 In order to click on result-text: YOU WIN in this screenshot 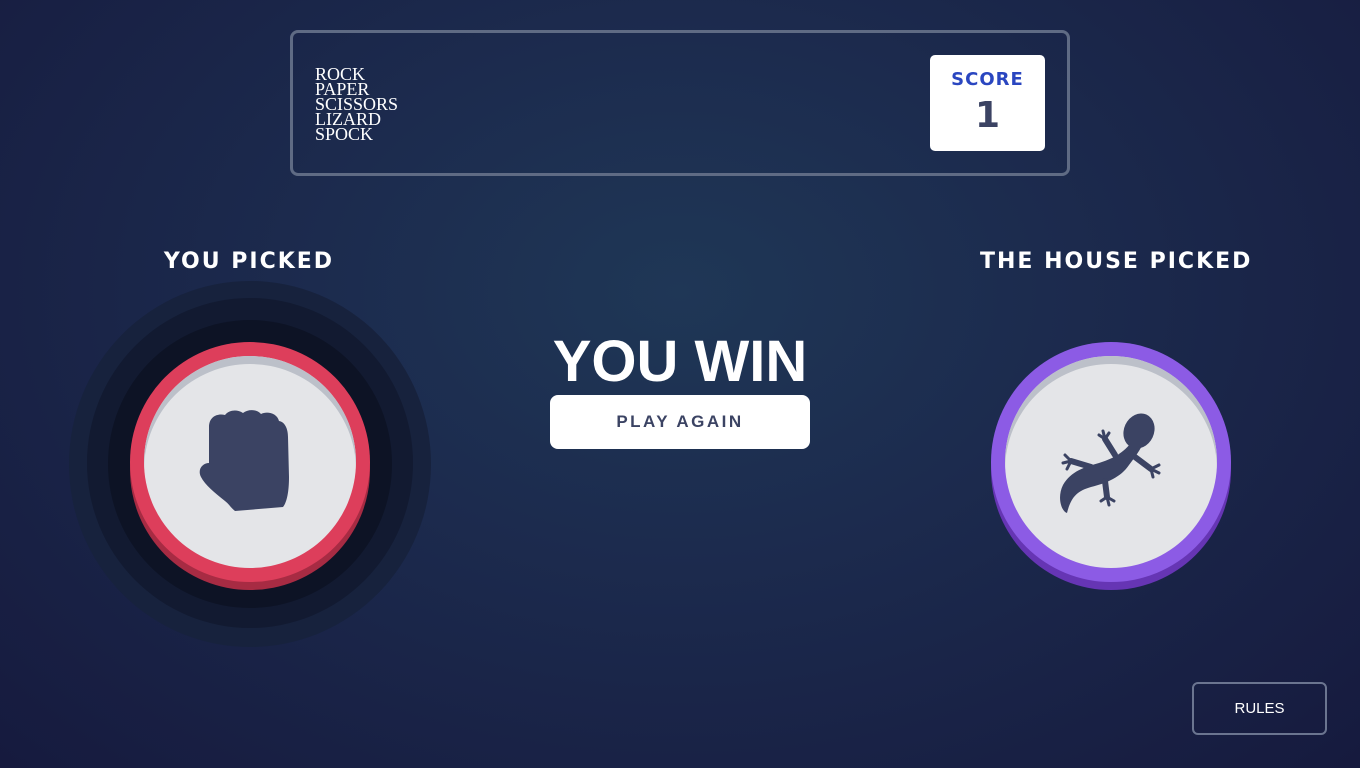, I will do `click(680, 361)`.